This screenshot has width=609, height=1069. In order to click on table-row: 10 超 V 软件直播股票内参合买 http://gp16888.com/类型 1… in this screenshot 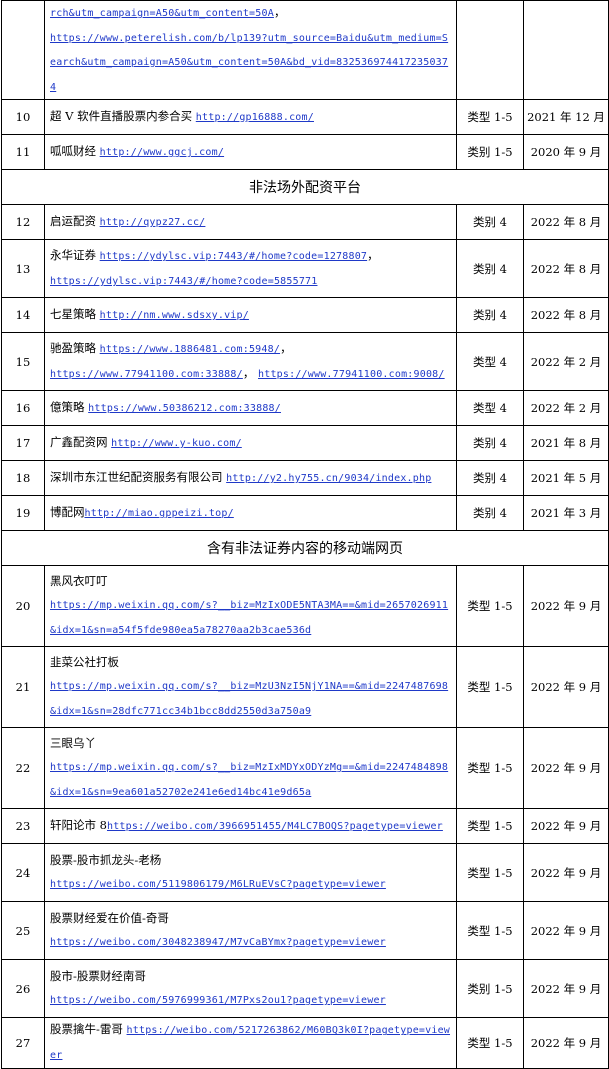, I will do `click(305, 117)`.